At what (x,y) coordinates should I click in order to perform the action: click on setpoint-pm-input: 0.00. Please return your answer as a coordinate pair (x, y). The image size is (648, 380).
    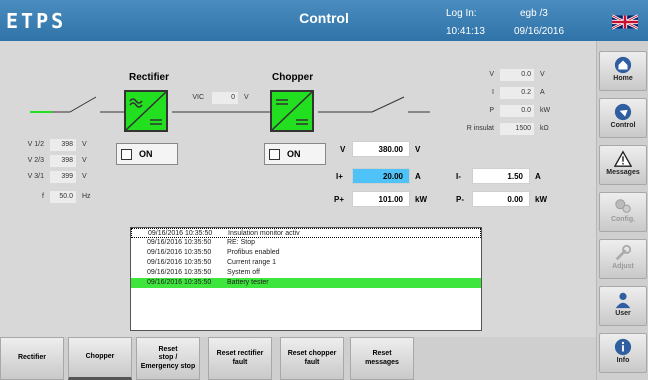
    Looking at the image, I should click on (501, 199).